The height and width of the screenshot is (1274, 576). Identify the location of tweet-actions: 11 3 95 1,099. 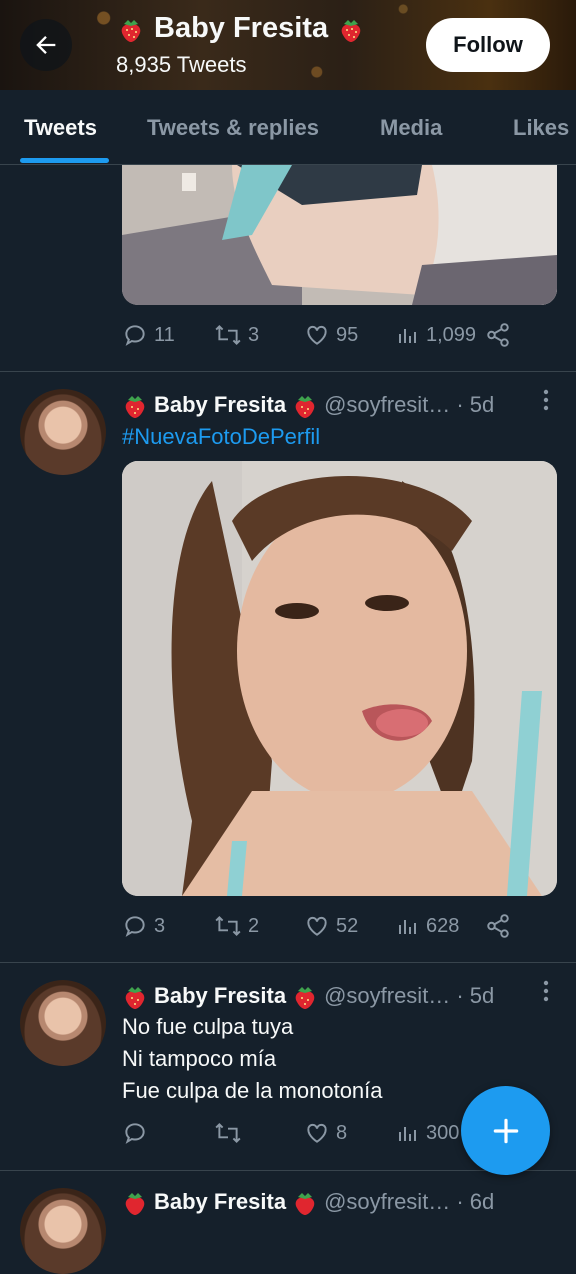
(322, 339).